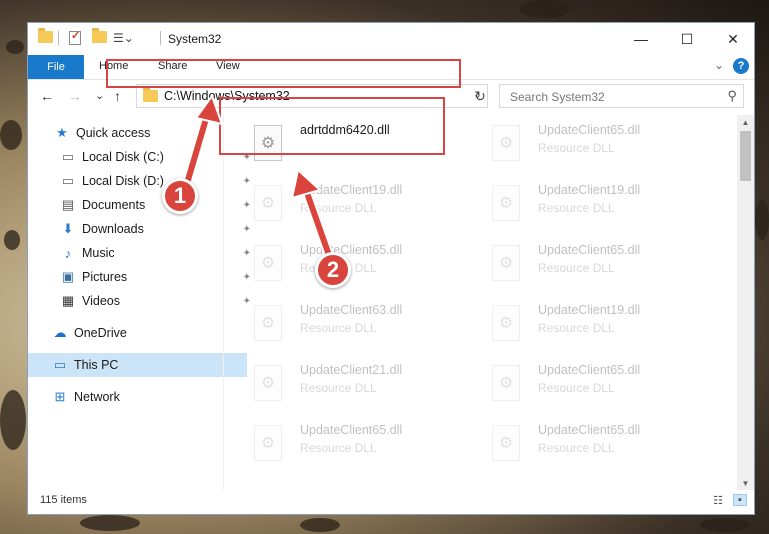  What do you see at coordinates (610, 97) in the screenshot?
I see `search-input` at bounding box center [610, 97].